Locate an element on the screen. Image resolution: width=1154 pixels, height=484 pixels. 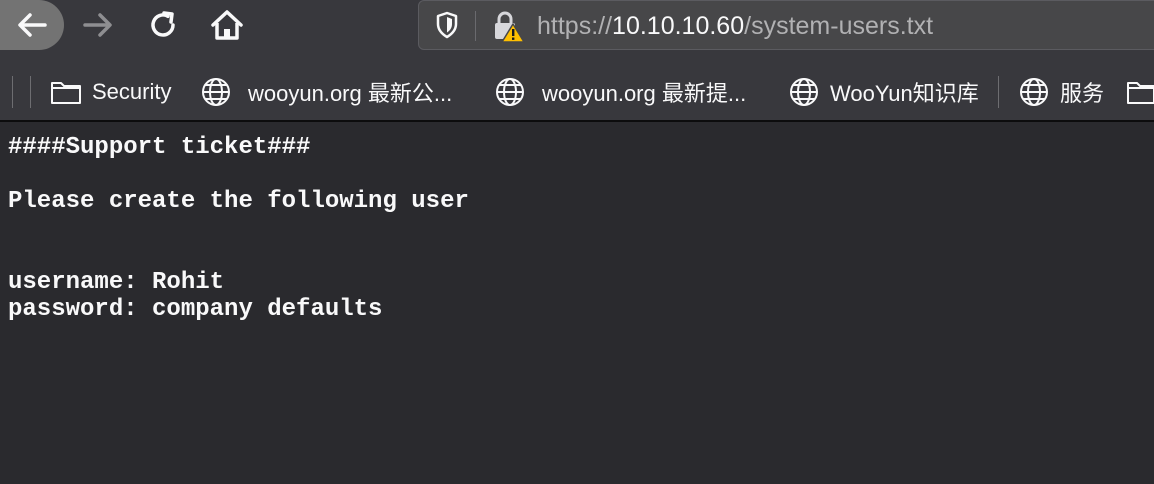
bookmark-label: Security is located at coordinates (132, 91).